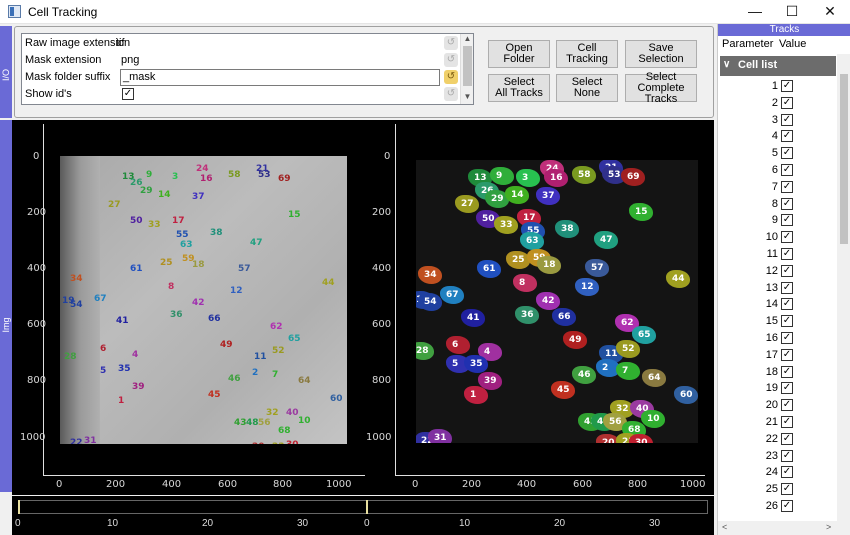 This screenshot has height=535, width=850. What do you see at coordinates (103, 349) in the screenshot?
I see `cell-id-label: 6` at bounding box center [103, 349].